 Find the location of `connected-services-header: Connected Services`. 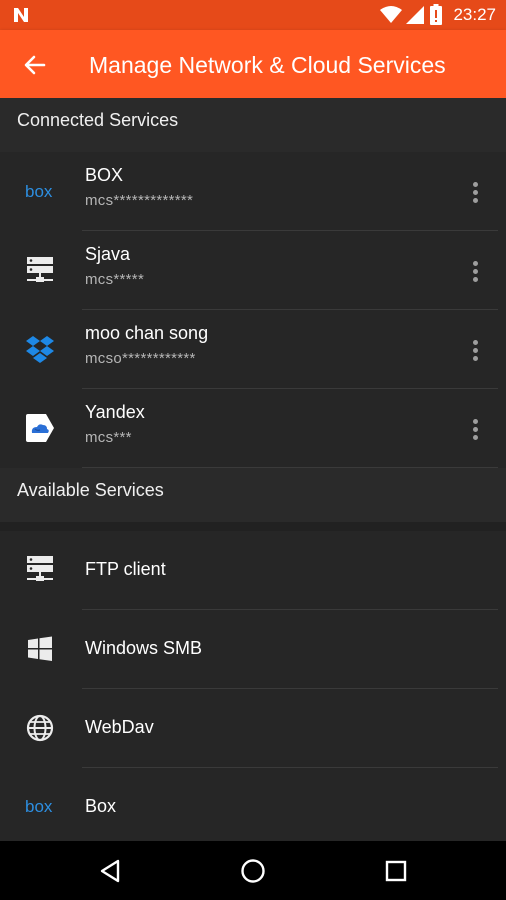

connected-services-header: Connected Services is located at coordinates (253, 125).